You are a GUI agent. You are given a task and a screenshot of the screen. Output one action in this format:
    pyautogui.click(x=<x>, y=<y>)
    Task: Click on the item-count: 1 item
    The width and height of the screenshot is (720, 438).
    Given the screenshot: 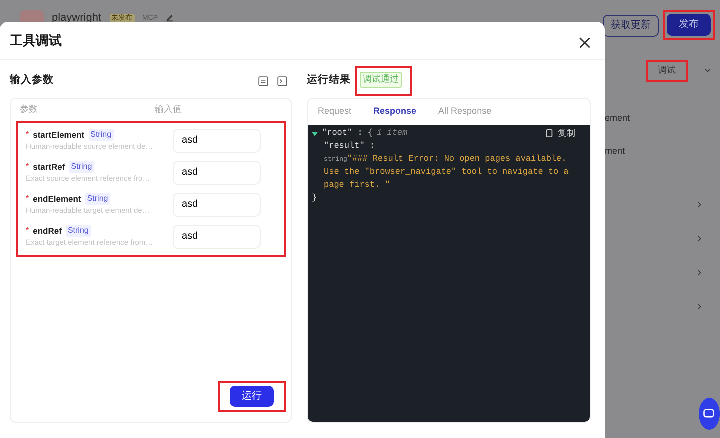 What is the action you would take?
    pyautogui.click(x=392, y=133)
    